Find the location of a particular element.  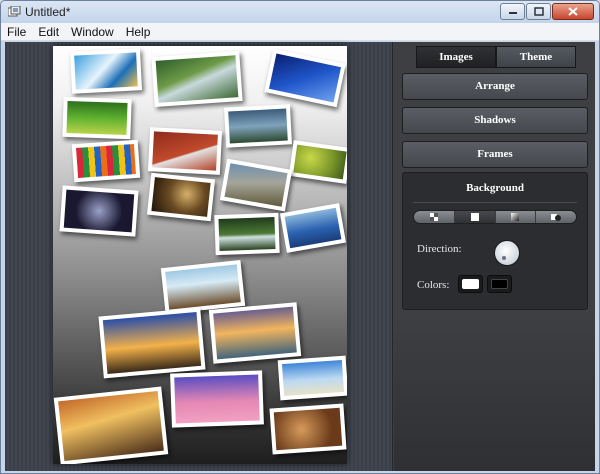

tab-images: Images is located at coordinates (456, 57).